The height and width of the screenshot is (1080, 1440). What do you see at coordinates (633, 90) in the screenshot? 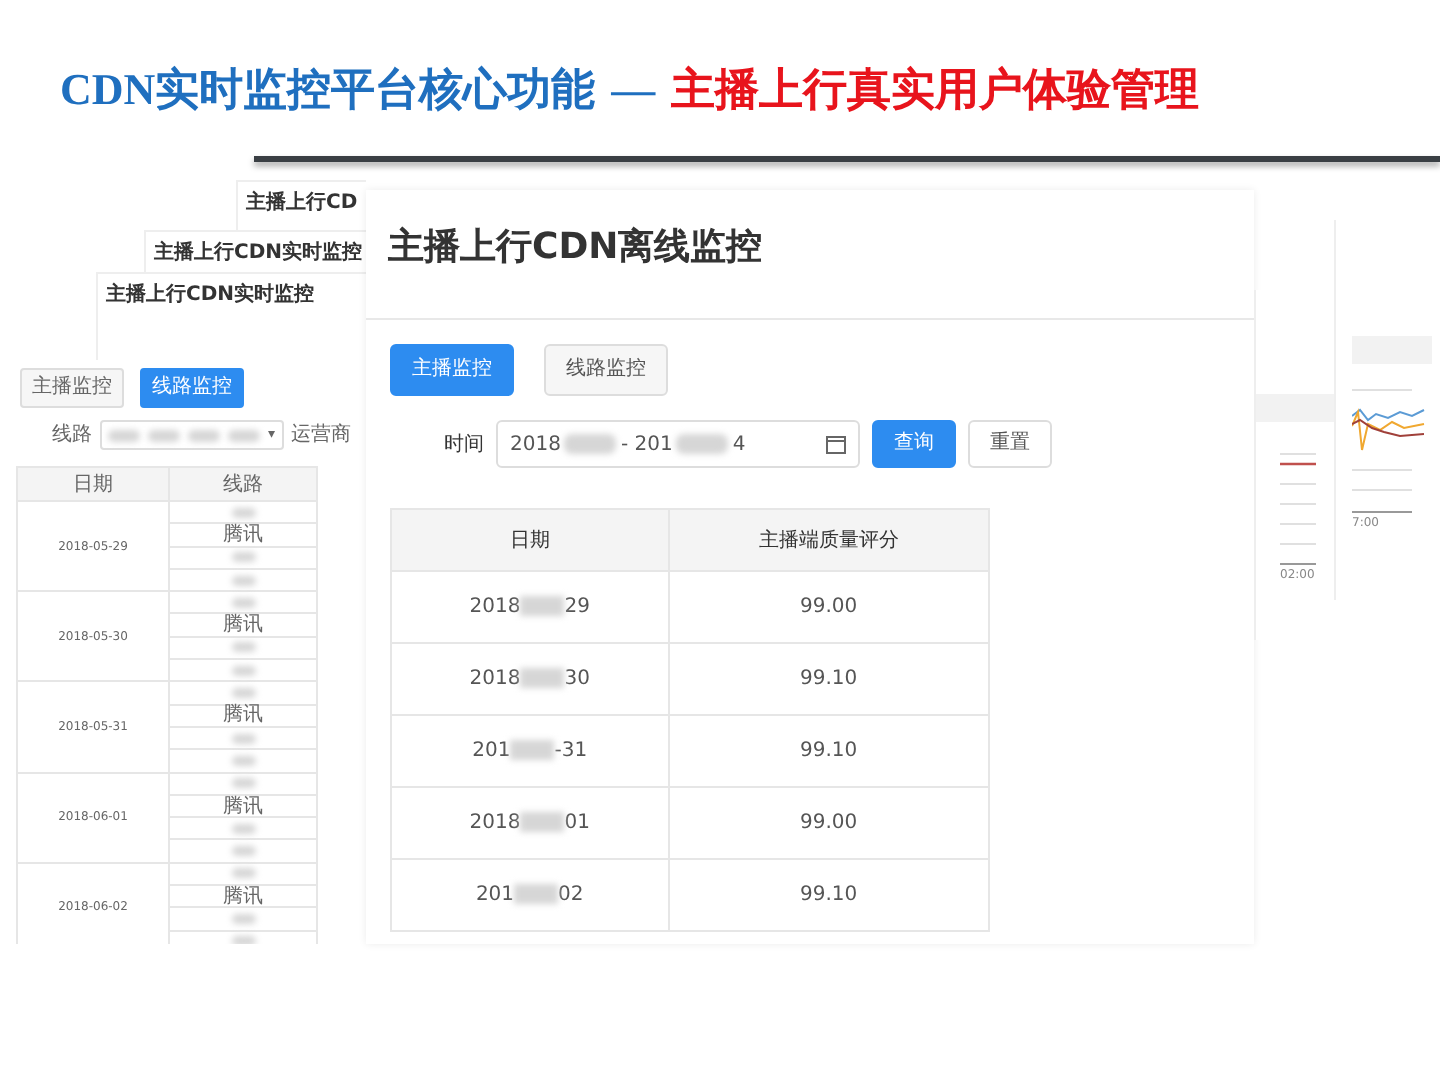
I see `title-dash: —` at bounding box center [633, 90].